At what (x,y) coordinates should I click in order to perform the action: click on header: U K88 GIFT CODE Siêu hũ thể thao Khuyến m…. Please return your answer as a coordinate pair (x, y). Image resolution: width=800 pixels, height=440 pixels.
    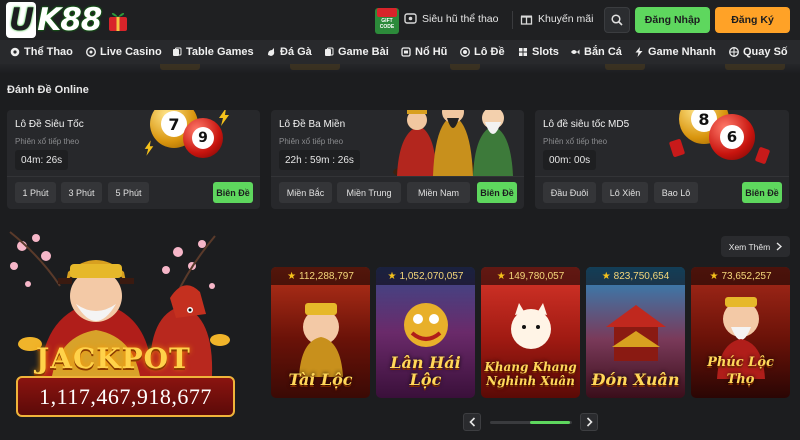
    Looking at the image, I should click on (400, 20).